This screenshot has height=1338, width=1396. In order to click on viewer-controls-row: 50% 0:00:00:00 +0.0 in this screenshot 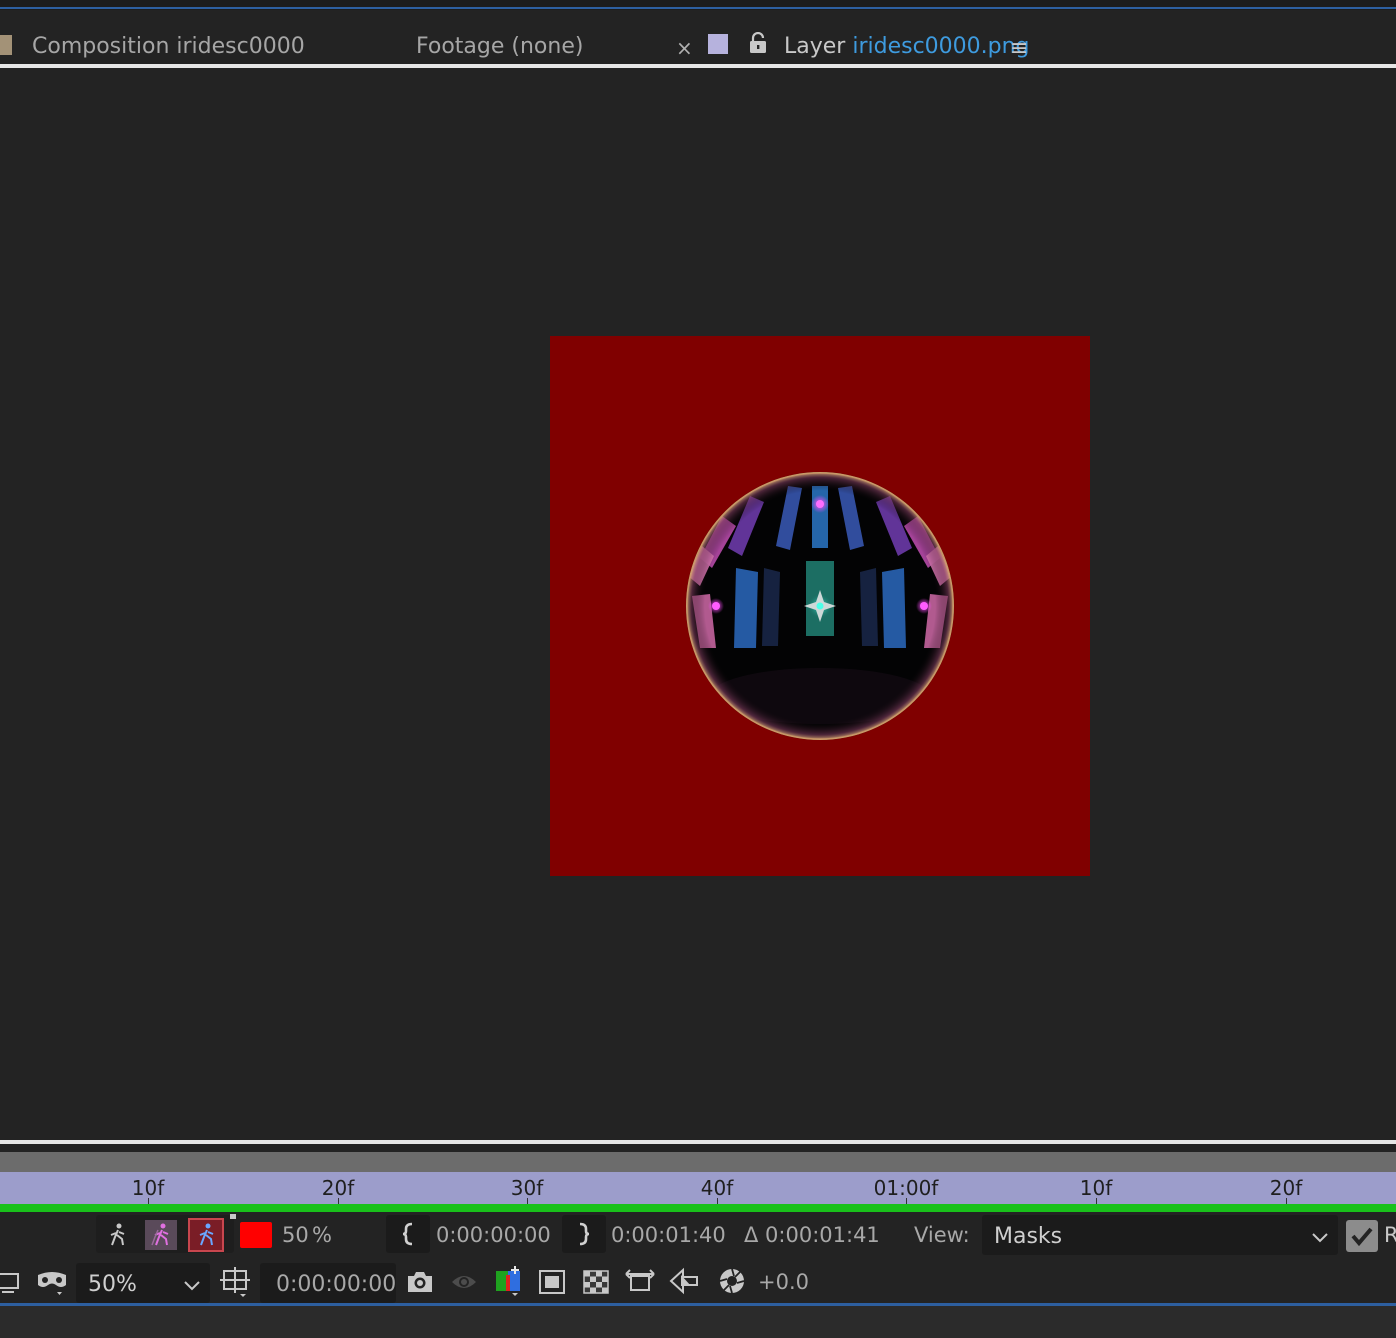, I will do `click(698, 1281)`.